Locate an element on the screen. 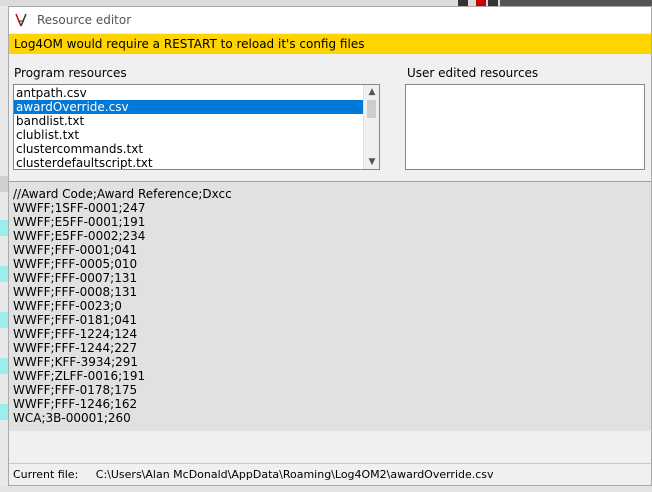 The width and height of the screenshot is (652, 492). list-item: bandlist.txt is located at coordinates (196, 121).